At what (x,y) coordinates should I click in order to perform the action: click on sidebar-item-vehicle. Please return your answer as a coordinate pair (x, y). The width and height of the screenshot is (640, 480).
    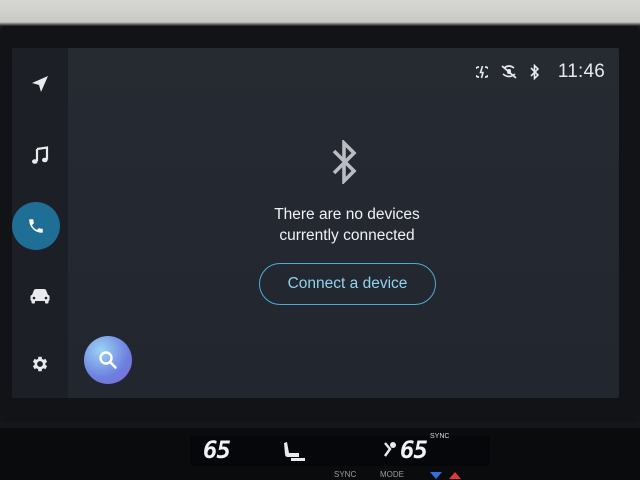
    Looking at the image, I should click on (40, 296).